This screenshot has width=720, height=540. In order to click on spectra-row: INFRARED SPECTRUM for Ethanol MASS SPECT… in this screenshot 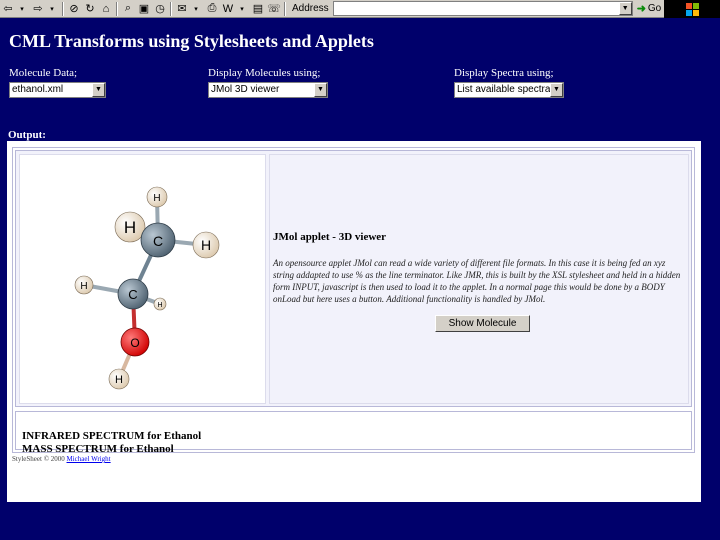, I will do `click(353, 433)`.